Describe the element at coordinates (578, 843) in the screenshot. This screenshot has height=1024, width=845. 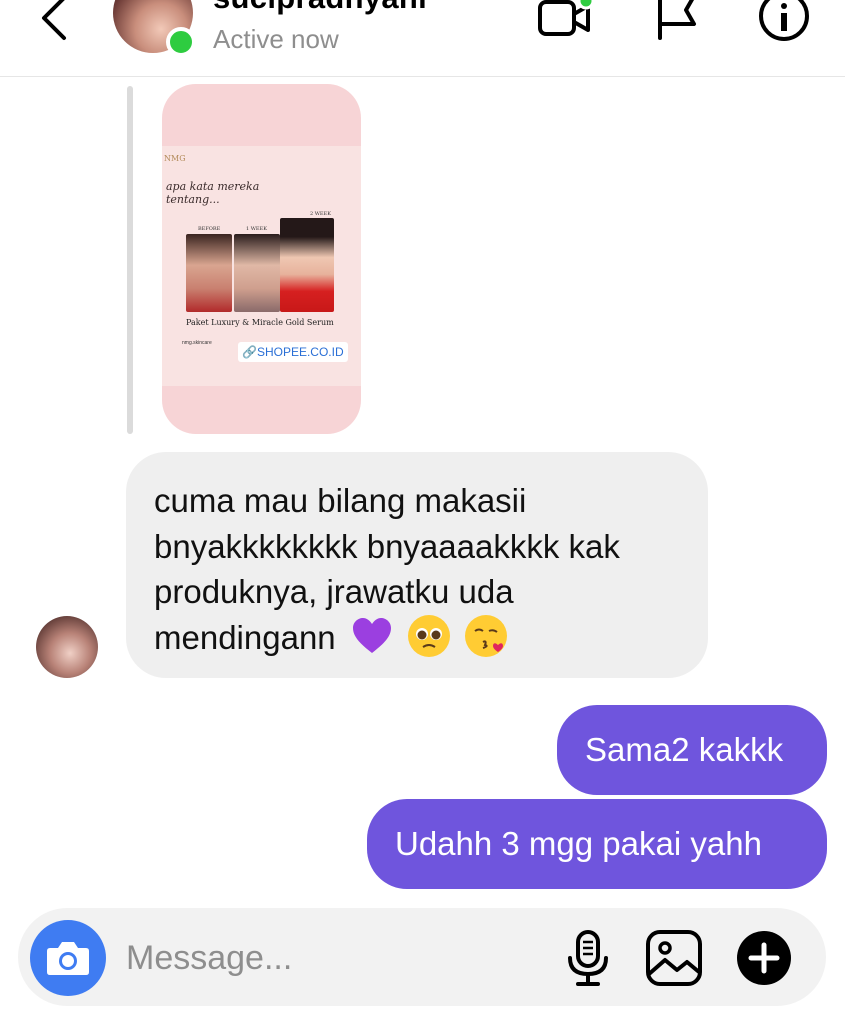
I see `outgoing-message-text: Udahh 3 mgg pakai yahh` at that location.